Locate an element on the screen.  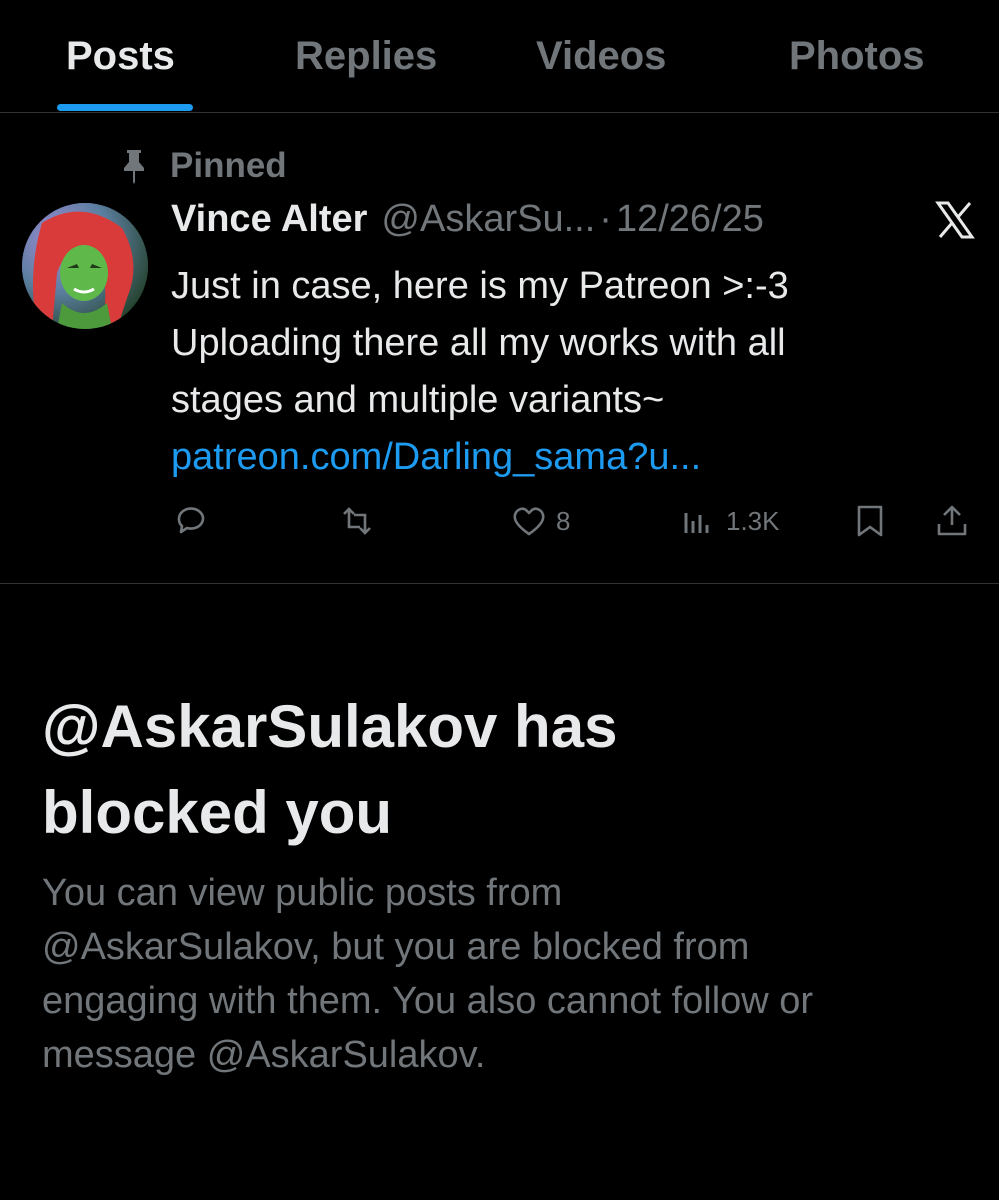
like-button: 8 is located at coordinates (540, 521).